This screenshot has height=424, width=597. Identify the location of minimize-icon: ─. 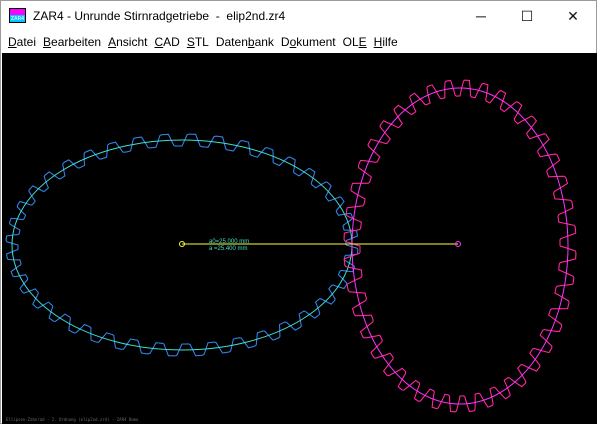
(481, 16).